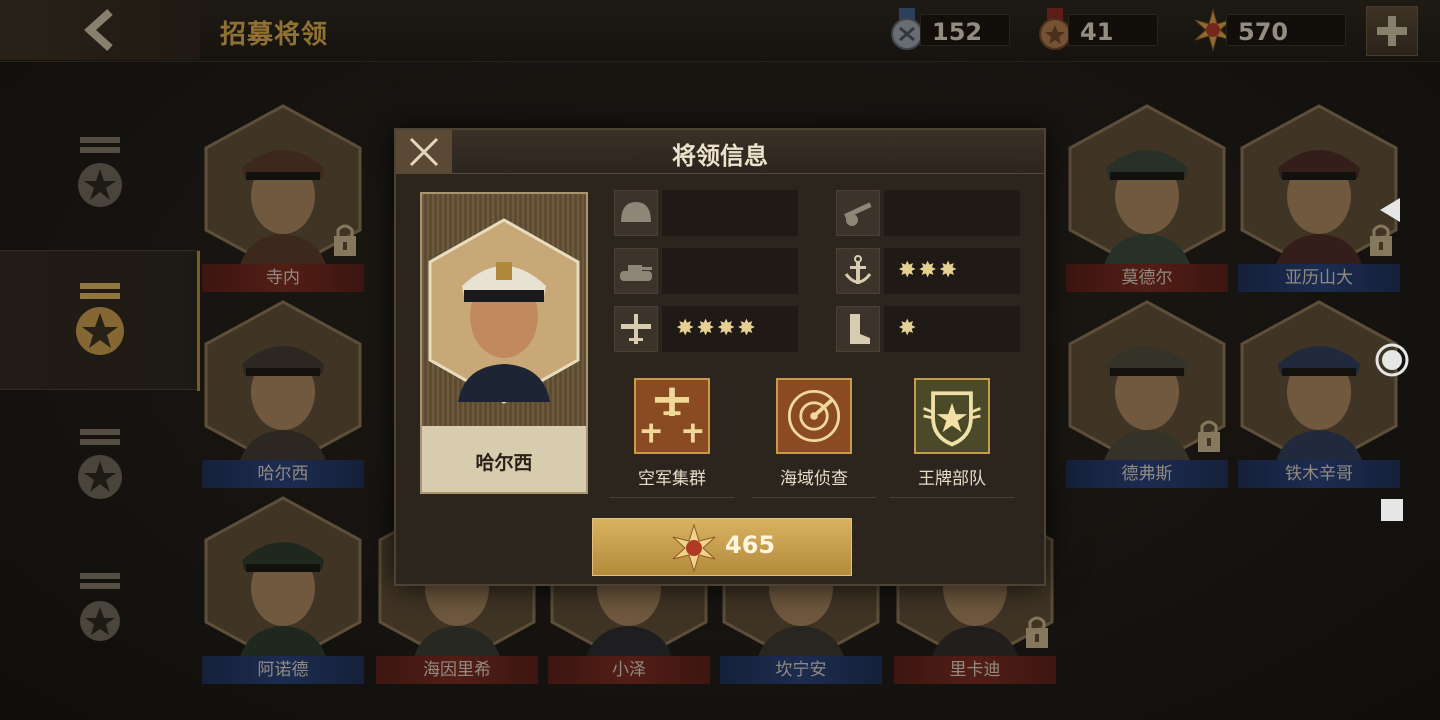  I want to click on stat-armor, so click(707, 271).